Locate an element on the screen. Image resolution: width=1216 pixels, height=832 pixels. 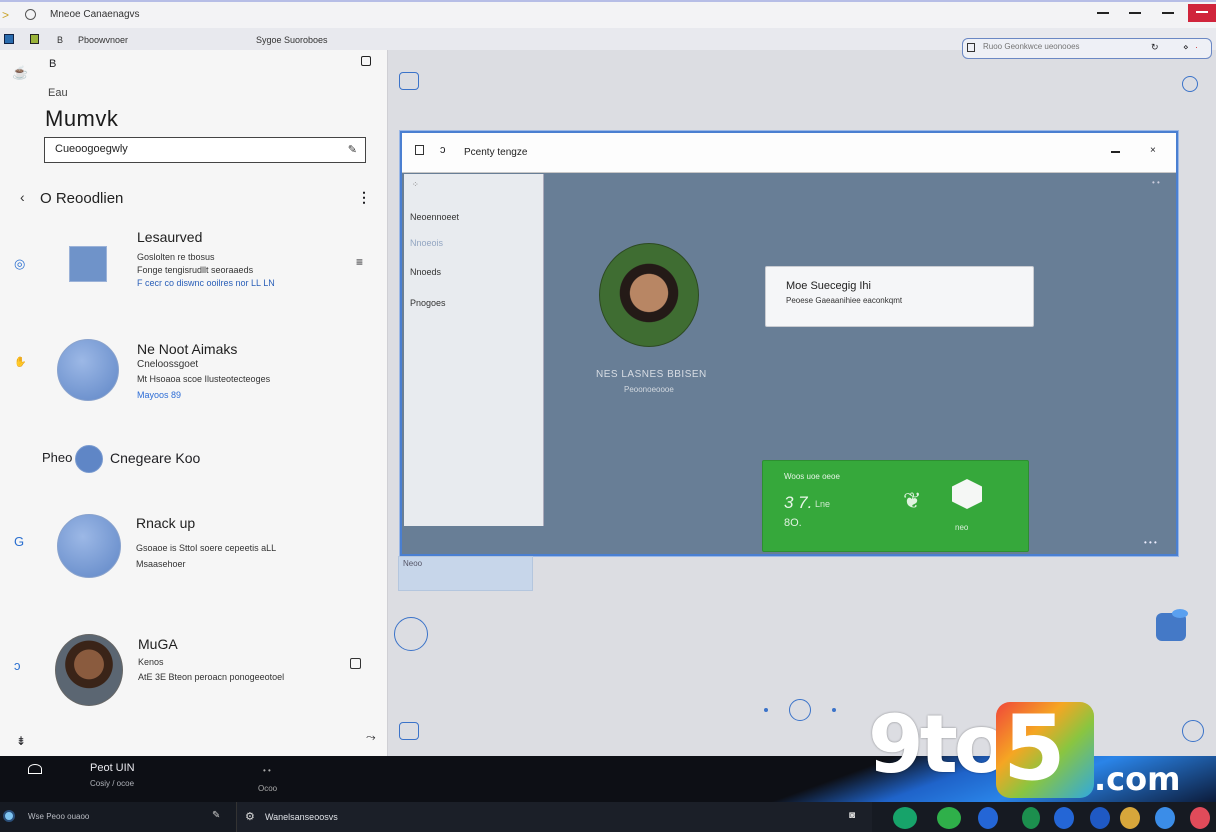
taskbar-search: Wse Peoo ouaoo is located at coordinates (58, 816).